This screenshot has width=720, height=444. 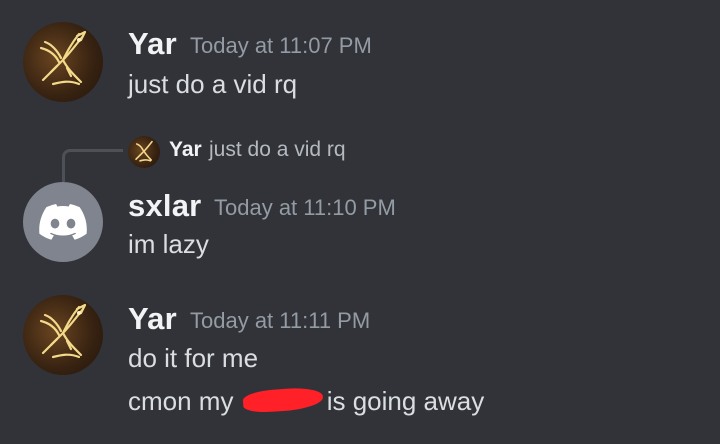 I want to click on reply-avatar, so click(x=144, y=152).